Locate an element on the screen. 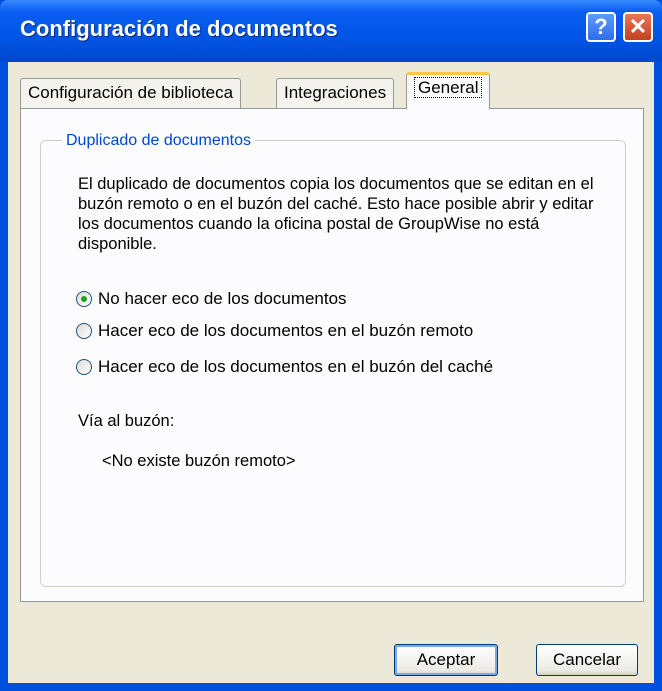 This screenshot has height=691, width=662. tab-label: General is located at coordinates (448, 87).